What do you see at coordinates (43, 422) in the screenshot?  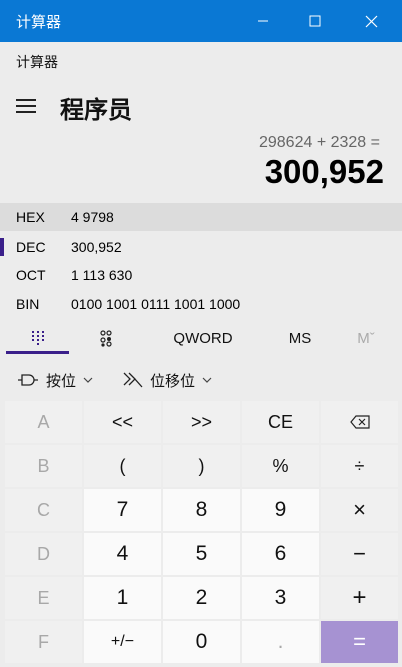 I see `key-a: A` at bounding box center [43, 422].